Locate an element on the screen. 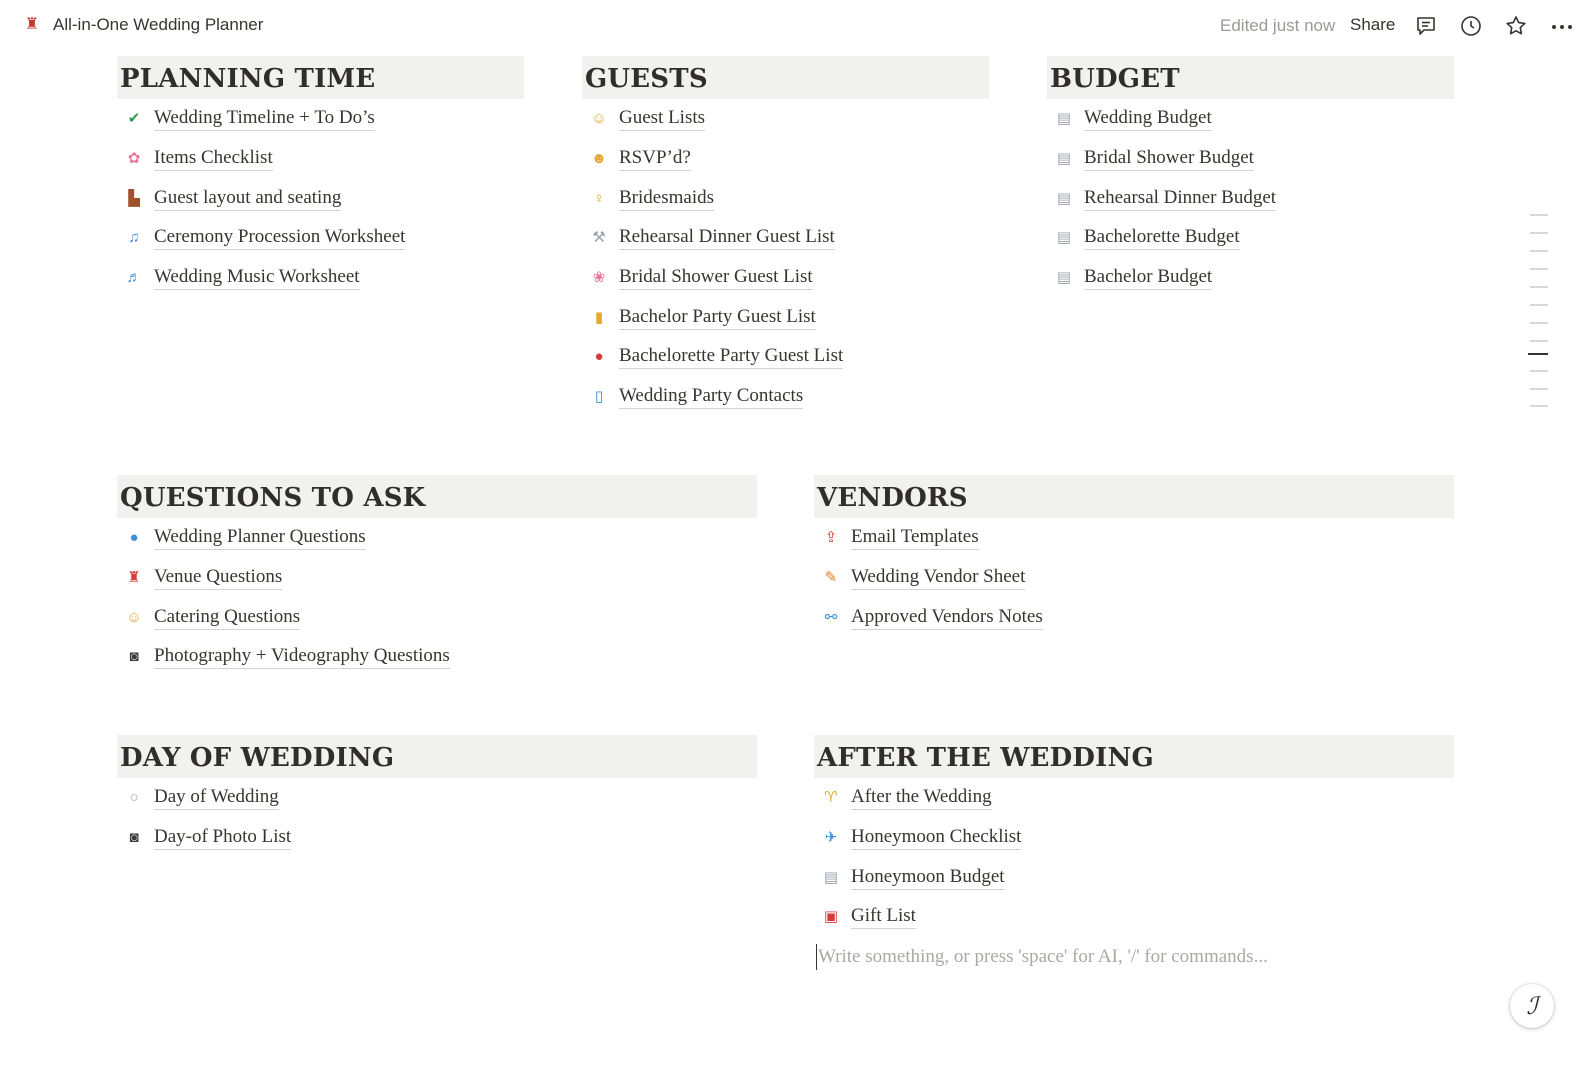 The height and width of the screenshot is (1078, 1582). balloon-icon: ● is located at coordinates (599, 357).